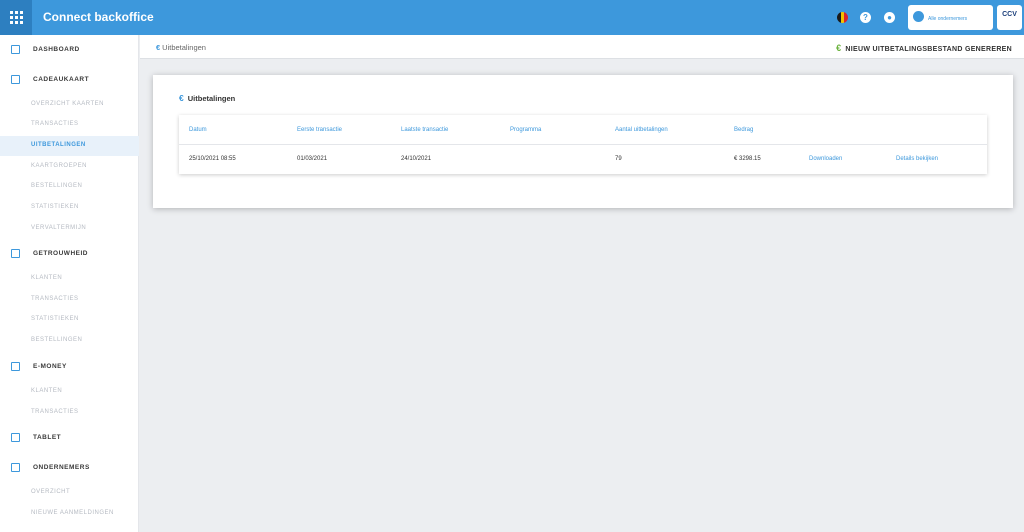 This screenshot has width=1024, height=532. What do you see at coordinates (69, 125) in the screenshot?
I see `sidebar-item-transacties: TRANSACTIES` at bounding box center [69, 125].